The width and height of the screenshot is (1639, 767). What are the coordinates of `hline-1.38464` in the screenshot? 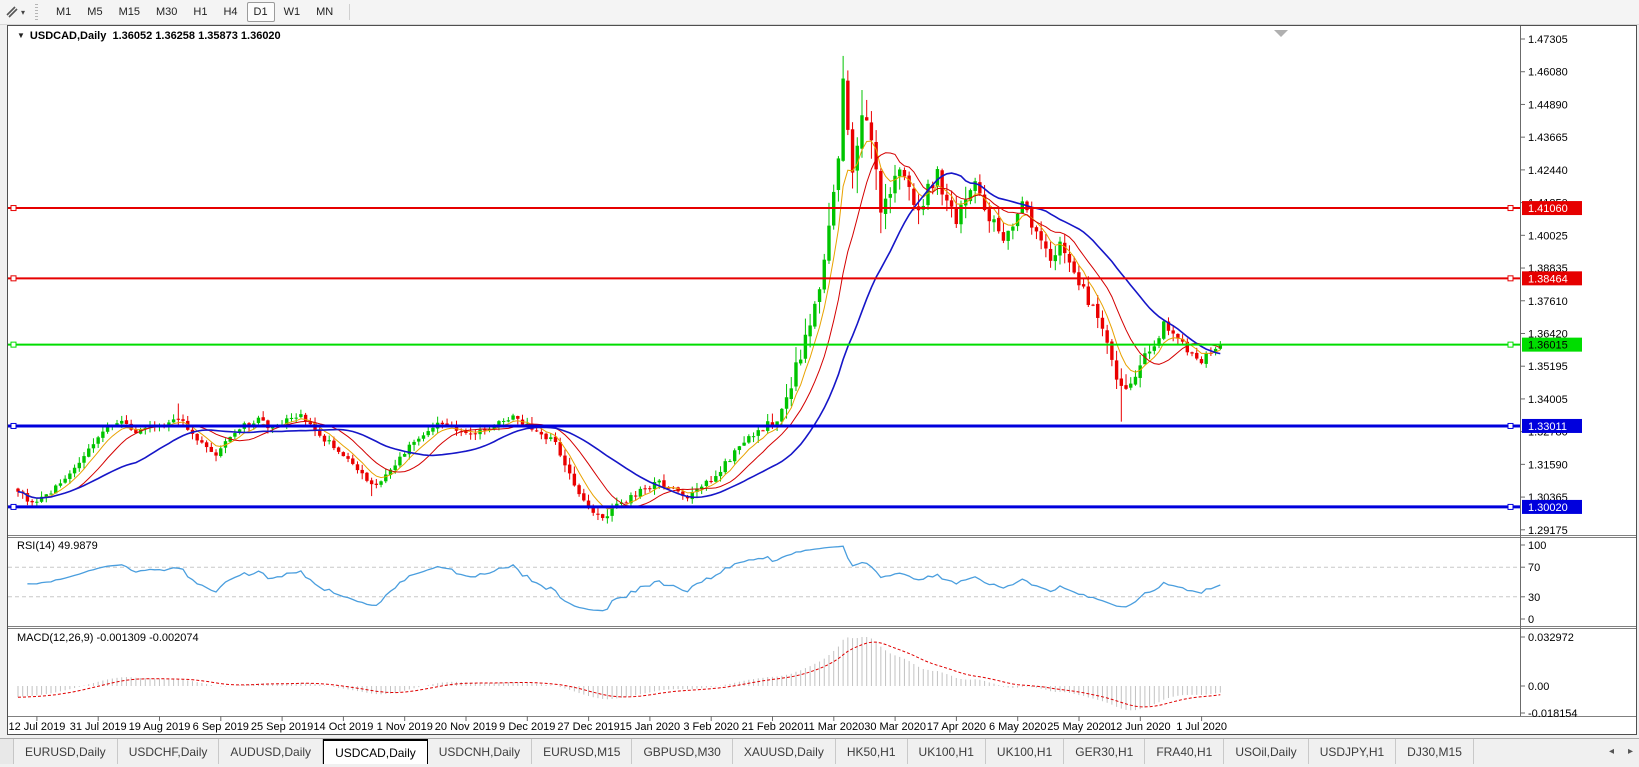 It's located at (764, 278).